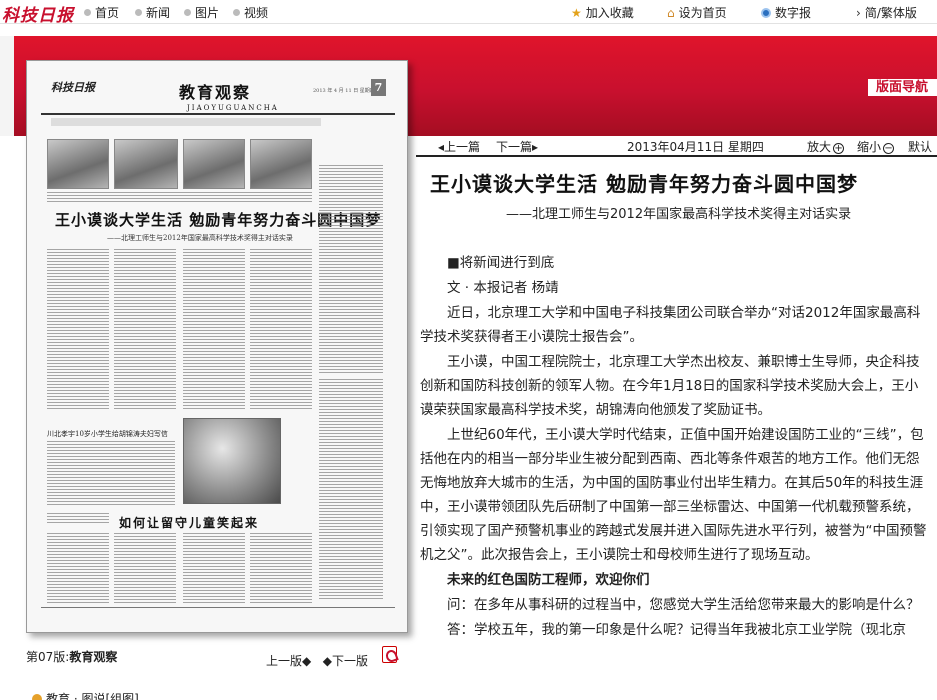 The image size is (937, 700). I want to click on next-page-link: ◆下一版, so click(345, 661).